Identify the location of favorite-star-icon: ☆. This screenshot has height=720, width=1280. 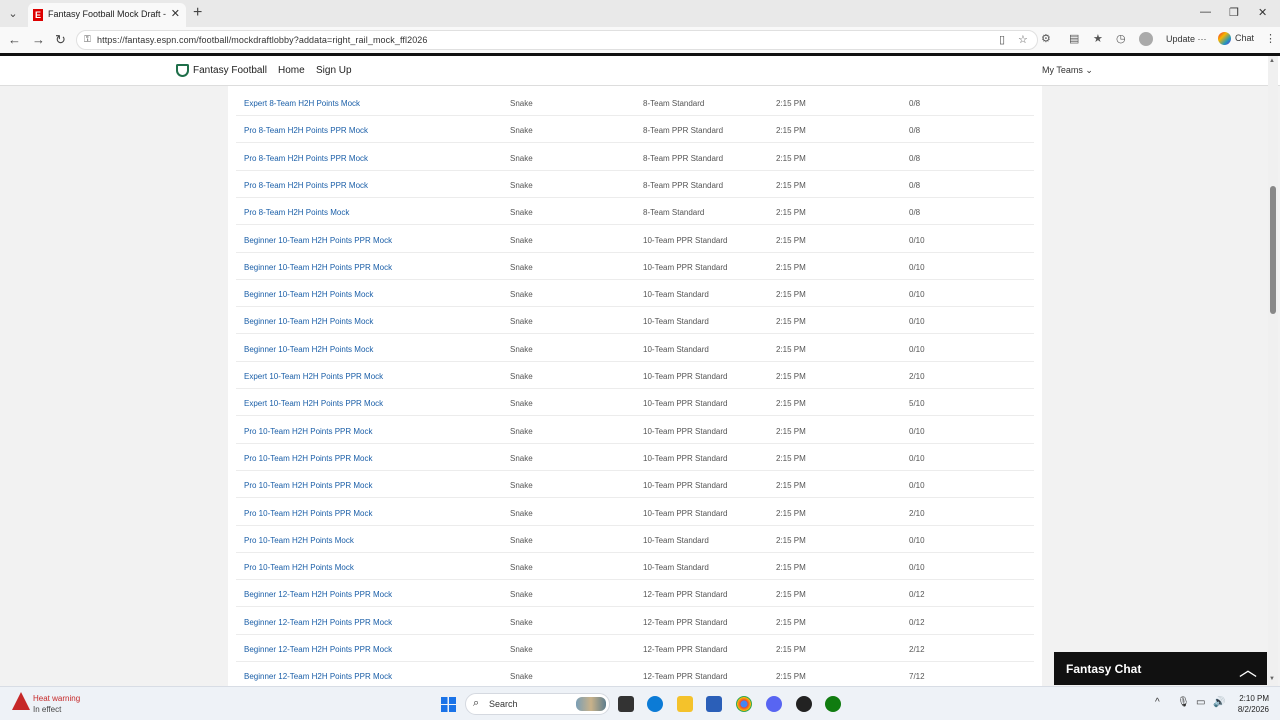
(1023, 39).